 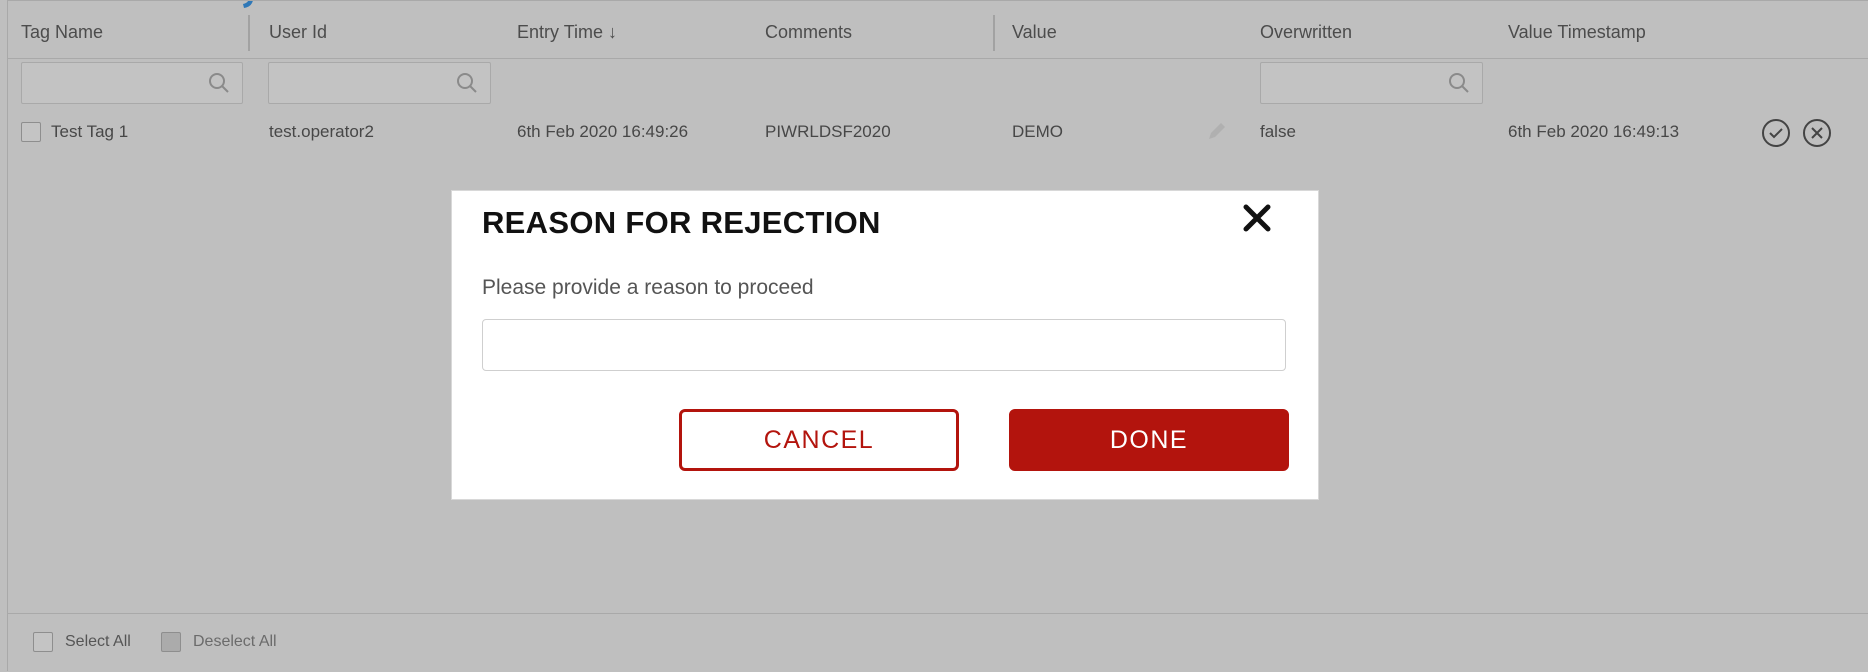 What do you see at coordinates (379, 83) in the screenshot?
I see `user-id-filter-input` at bounding box center [379, 83].